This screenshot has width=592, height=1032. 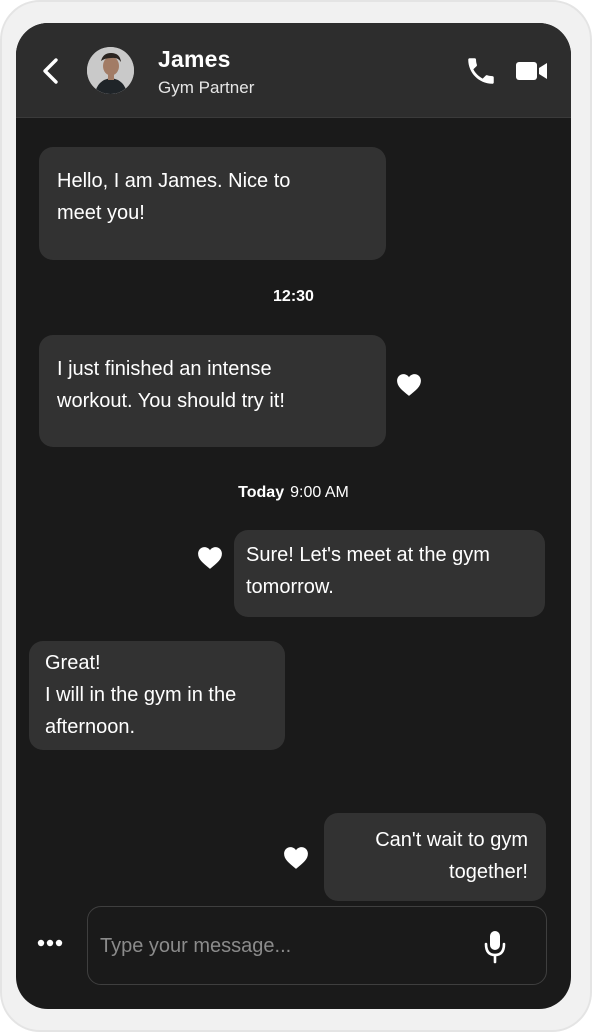 What do you see at coordinates (51, 71) in the screenshot?
I see `chevron-left-icon` at bounding box center [51, 71].